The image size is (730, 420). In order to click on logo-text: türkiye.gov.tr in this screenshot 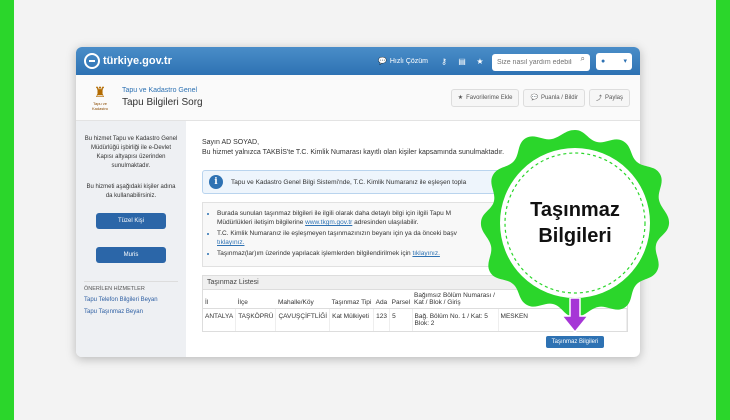, I will do `click(137, 61)`.